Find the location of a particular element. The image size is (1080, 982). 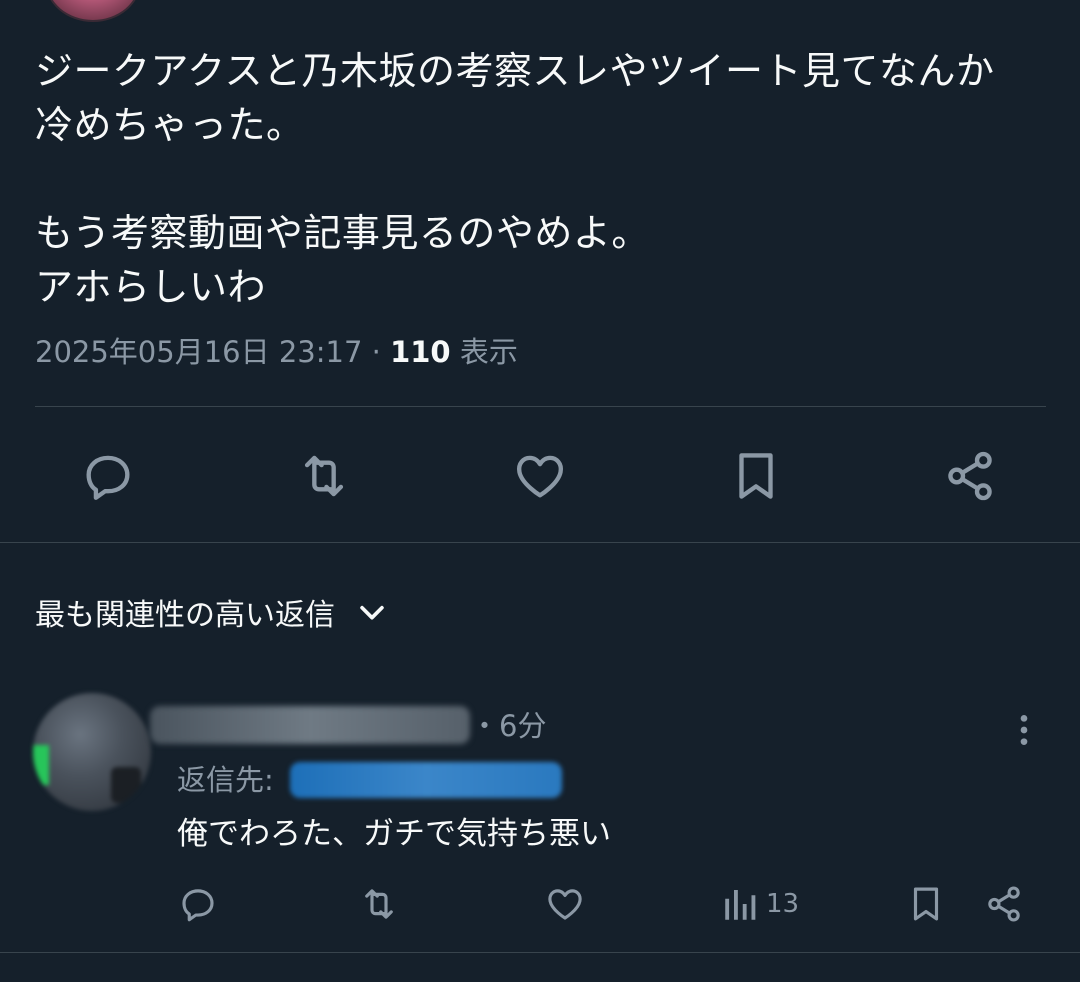

reply-views-button: 13 is located at coordinates (759, 904).